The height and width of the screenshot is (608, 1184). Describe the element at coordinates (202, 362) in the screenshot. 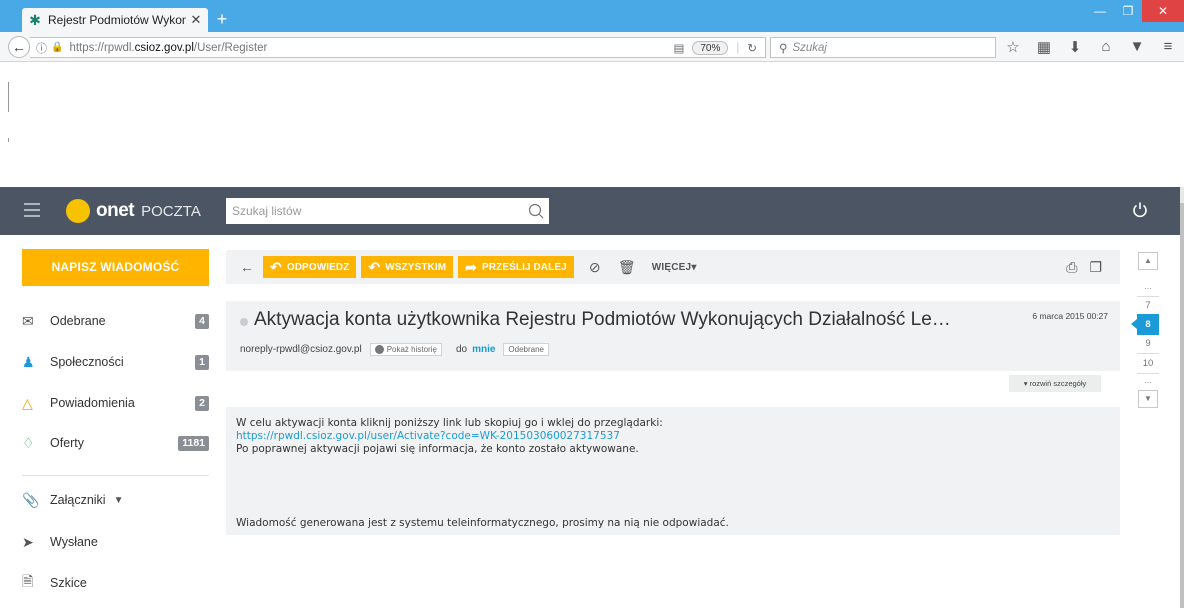

I see `unread-count-badge: 1` at that location.